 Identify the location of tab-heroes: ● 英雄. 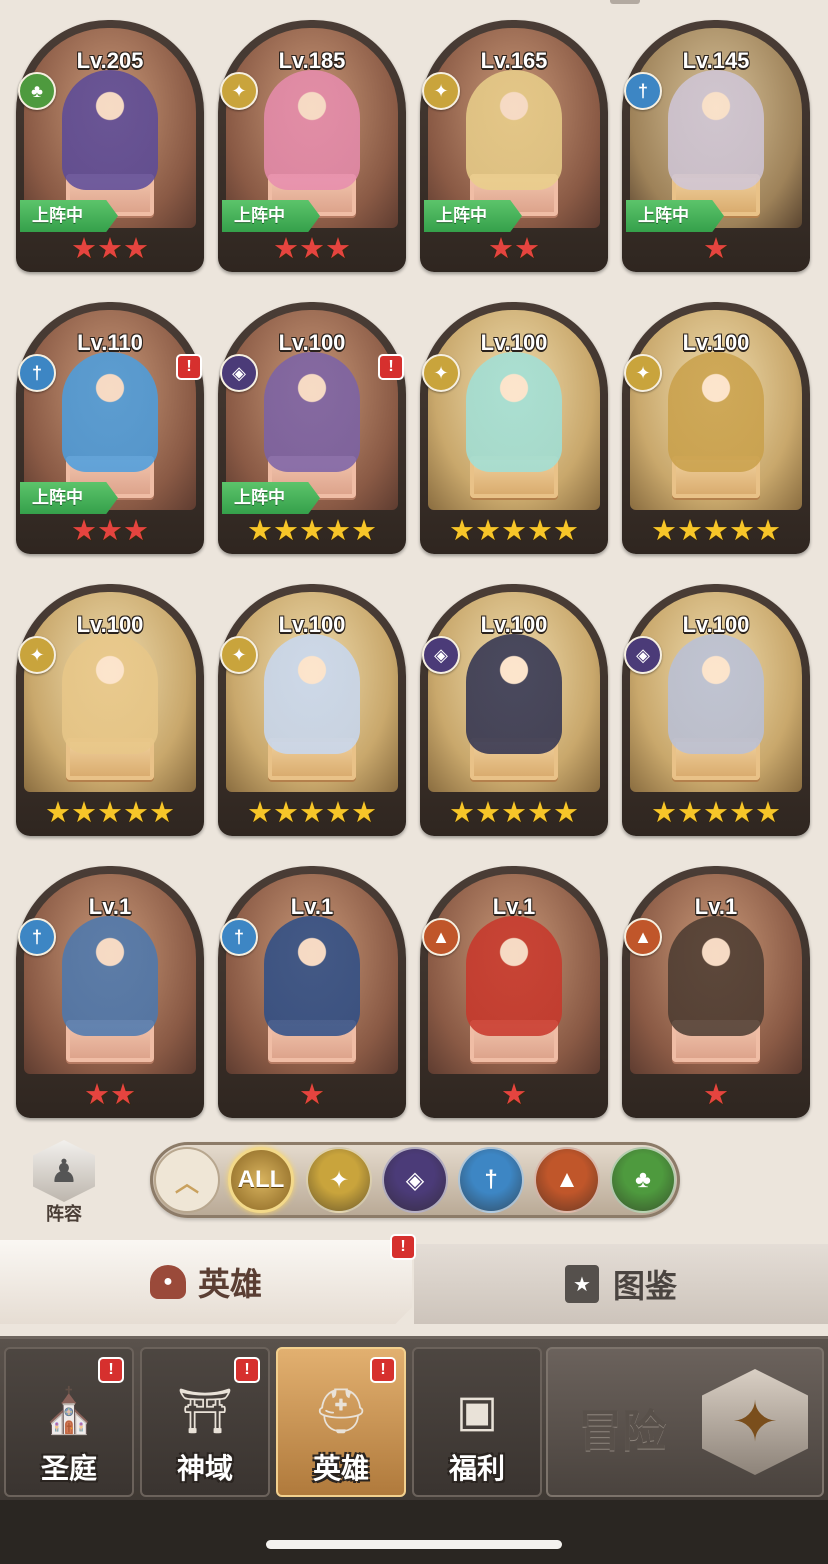
(206, 1282).